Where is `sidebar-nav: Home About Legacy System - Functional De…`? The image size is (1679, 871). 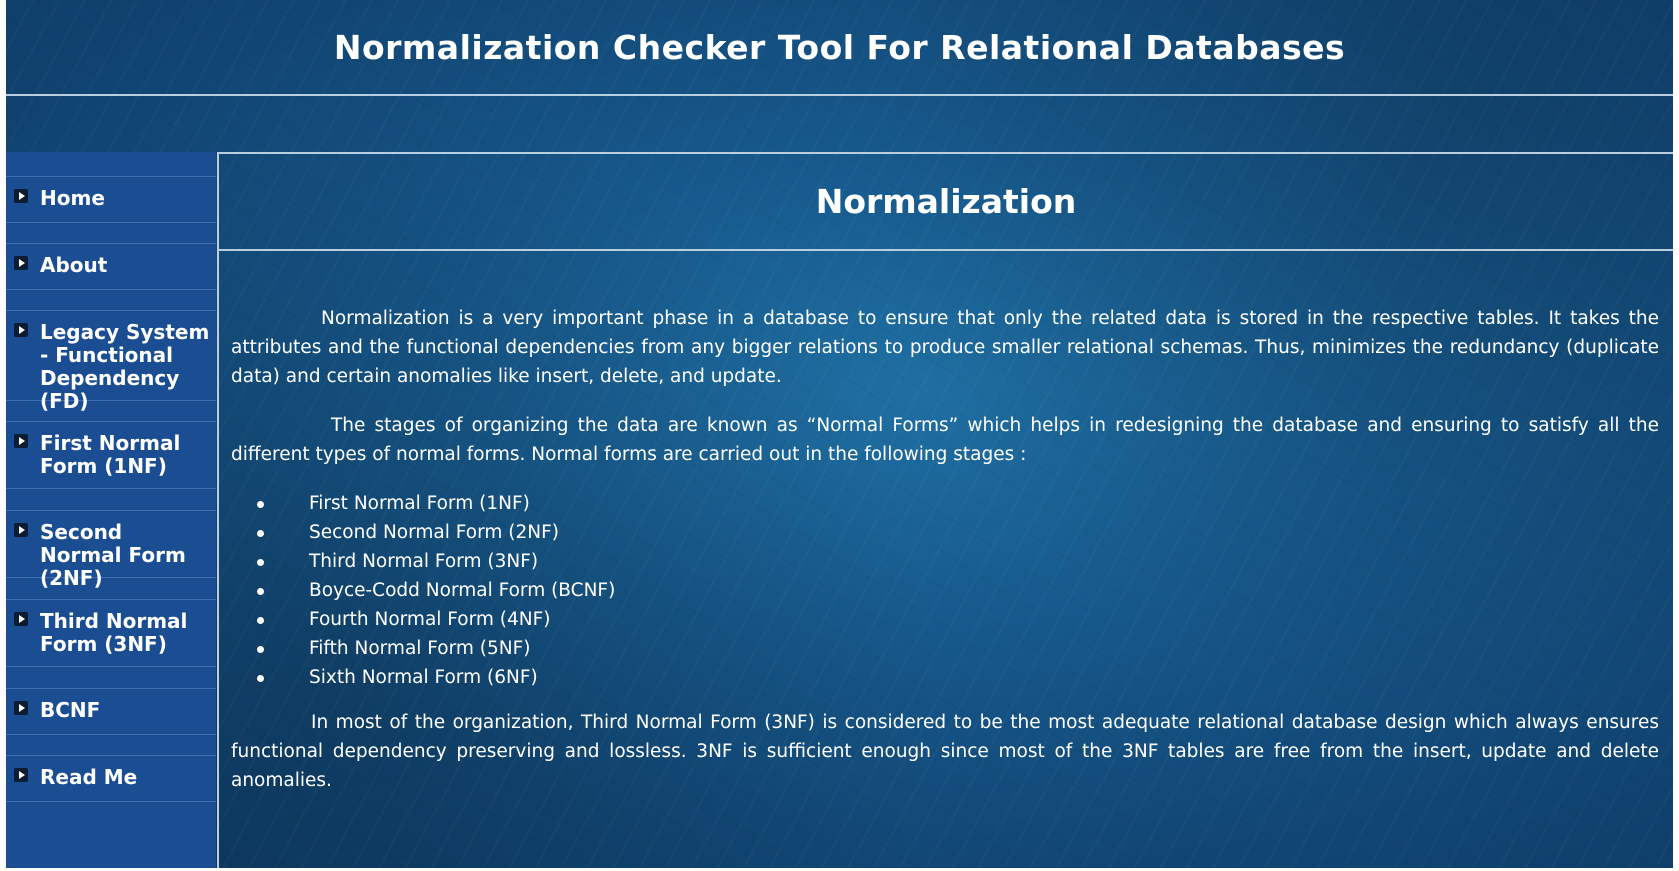
sidebar-nav: Home About Legacy System - Functional De… is located at coordinates (111, 510).